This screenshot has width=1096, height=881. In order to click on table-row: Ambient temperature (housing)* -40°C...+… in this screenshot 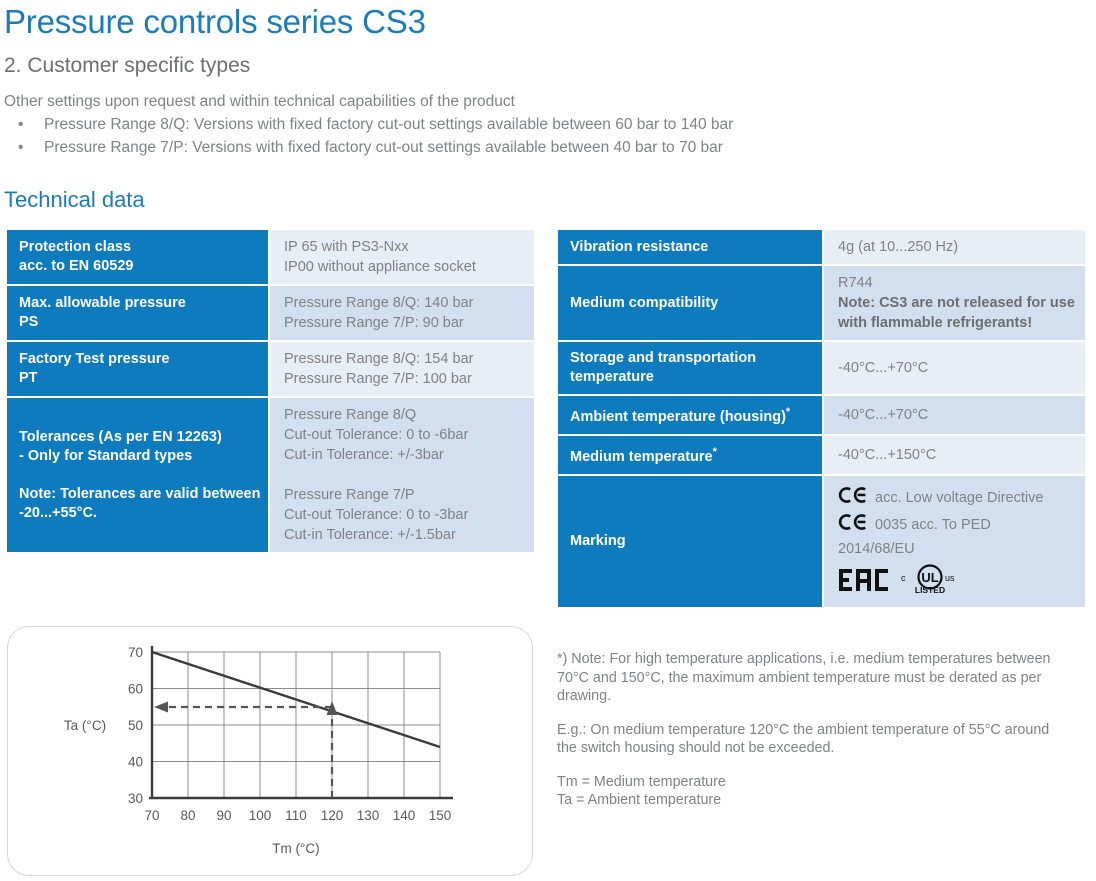, I will do `click(821, 415)`.